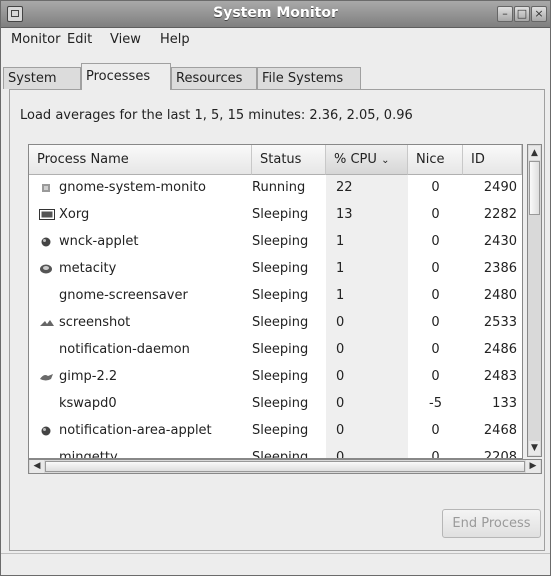 This screenshot has height=576, width=551. What do you see at coordinates (435, 403) in the screenshot?
I see `nice-cell: -5` at bounding box center [435, 403].